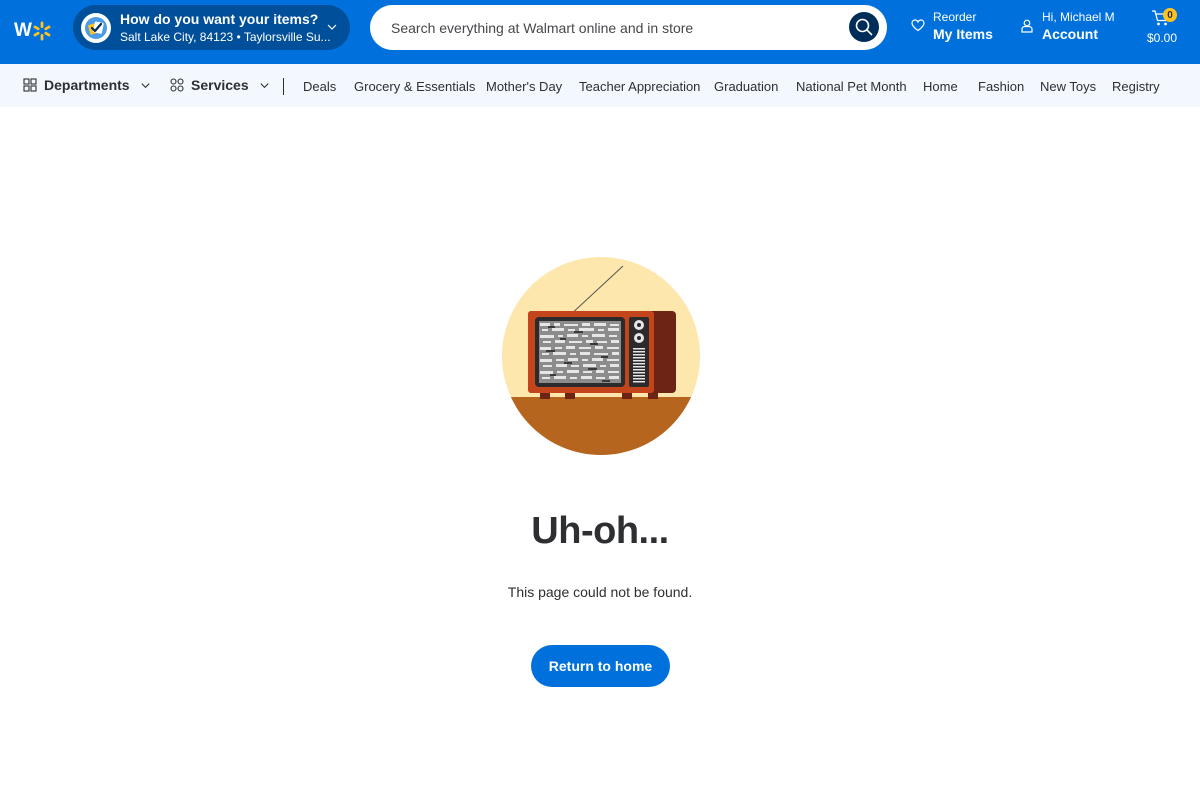 This screenshot has height=792, width=1200. Describe the element at coordinates (746, 86) in the screenshot. I see `nav-link-graduation: Graduation` at that location.